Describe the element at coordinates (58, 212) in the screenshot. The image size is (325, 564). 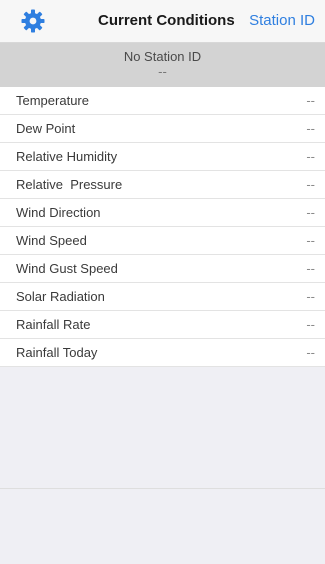
I see `row-label: Wind Direction` at that location.